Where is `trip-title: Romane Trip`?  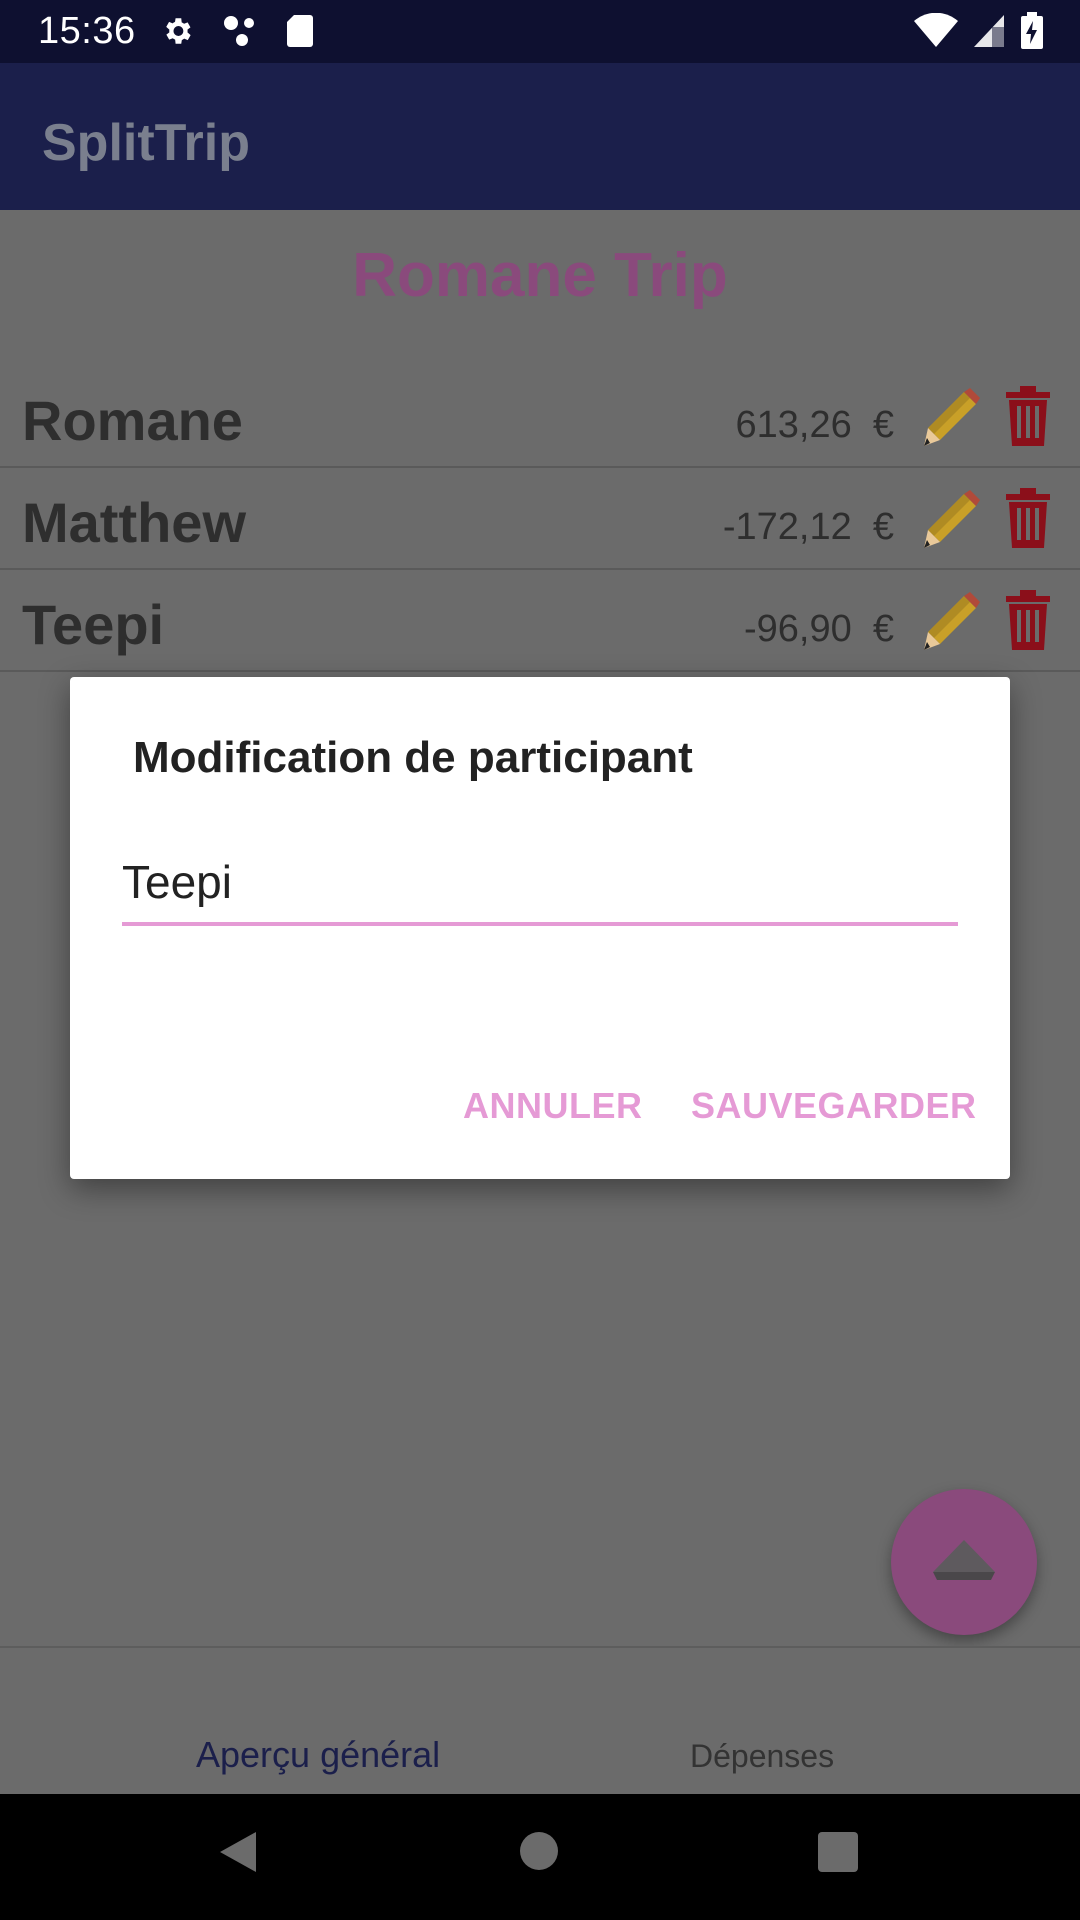
trip-title: Romane Trip is located at coordinates (540, 275).